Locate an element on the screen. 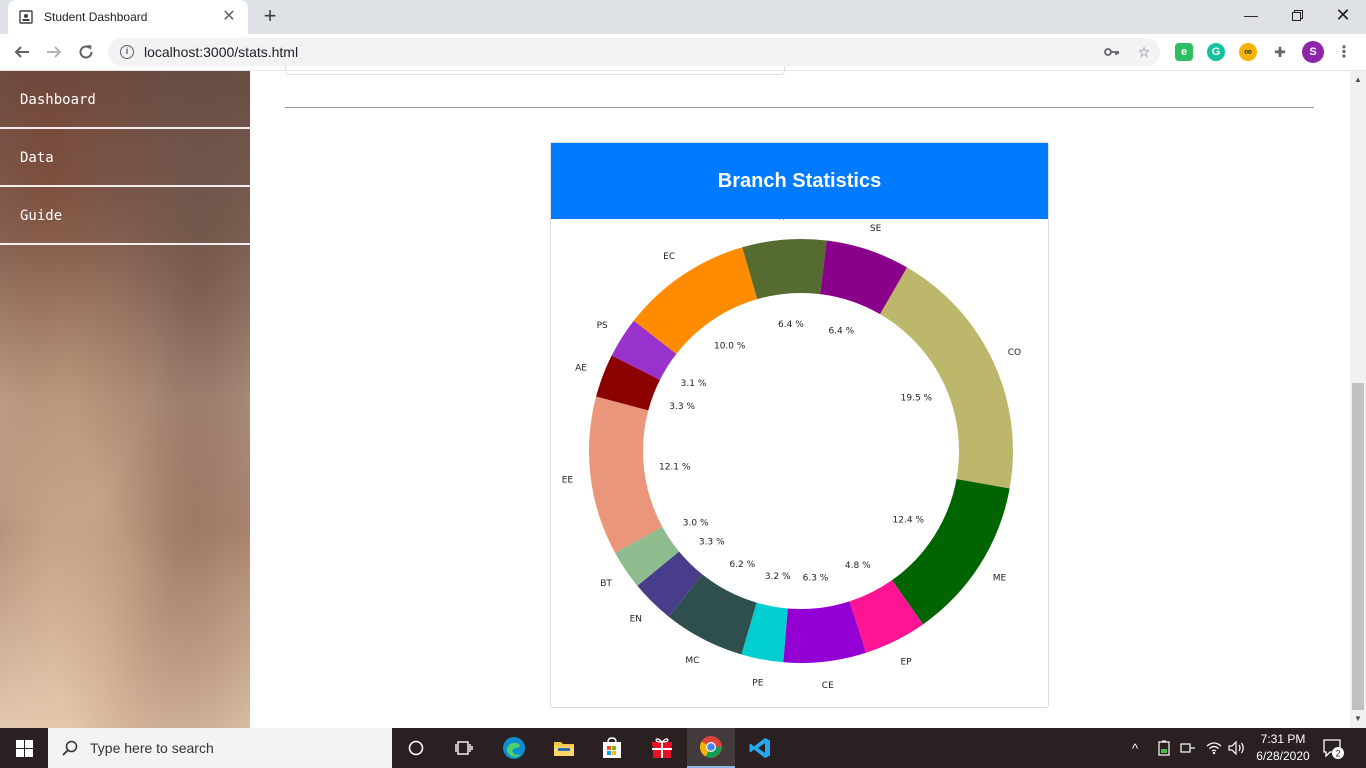 This screenshot has height=768, width=1366. slice-label: AE is located at coordinates (581, 368).